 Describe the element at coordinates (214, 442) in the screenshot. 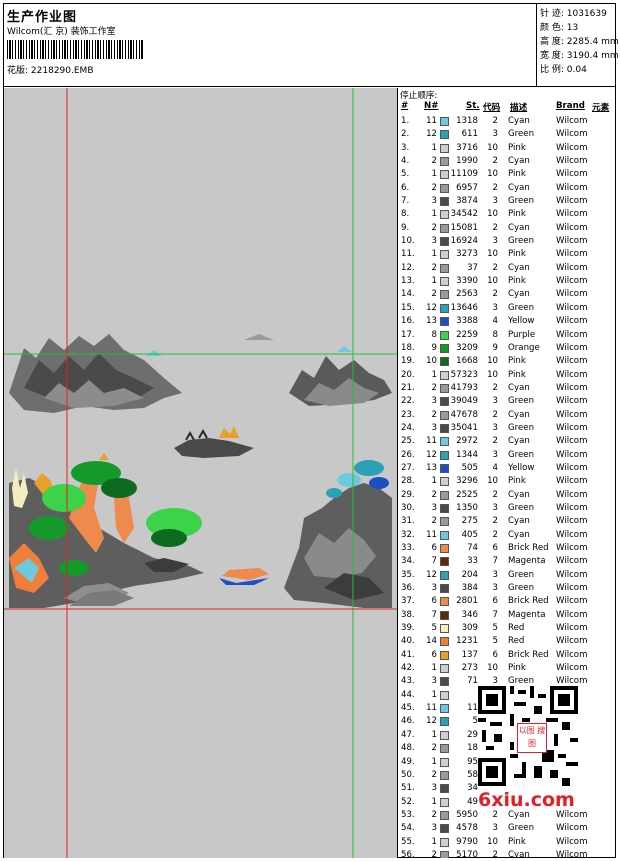

I see `island` at that location.